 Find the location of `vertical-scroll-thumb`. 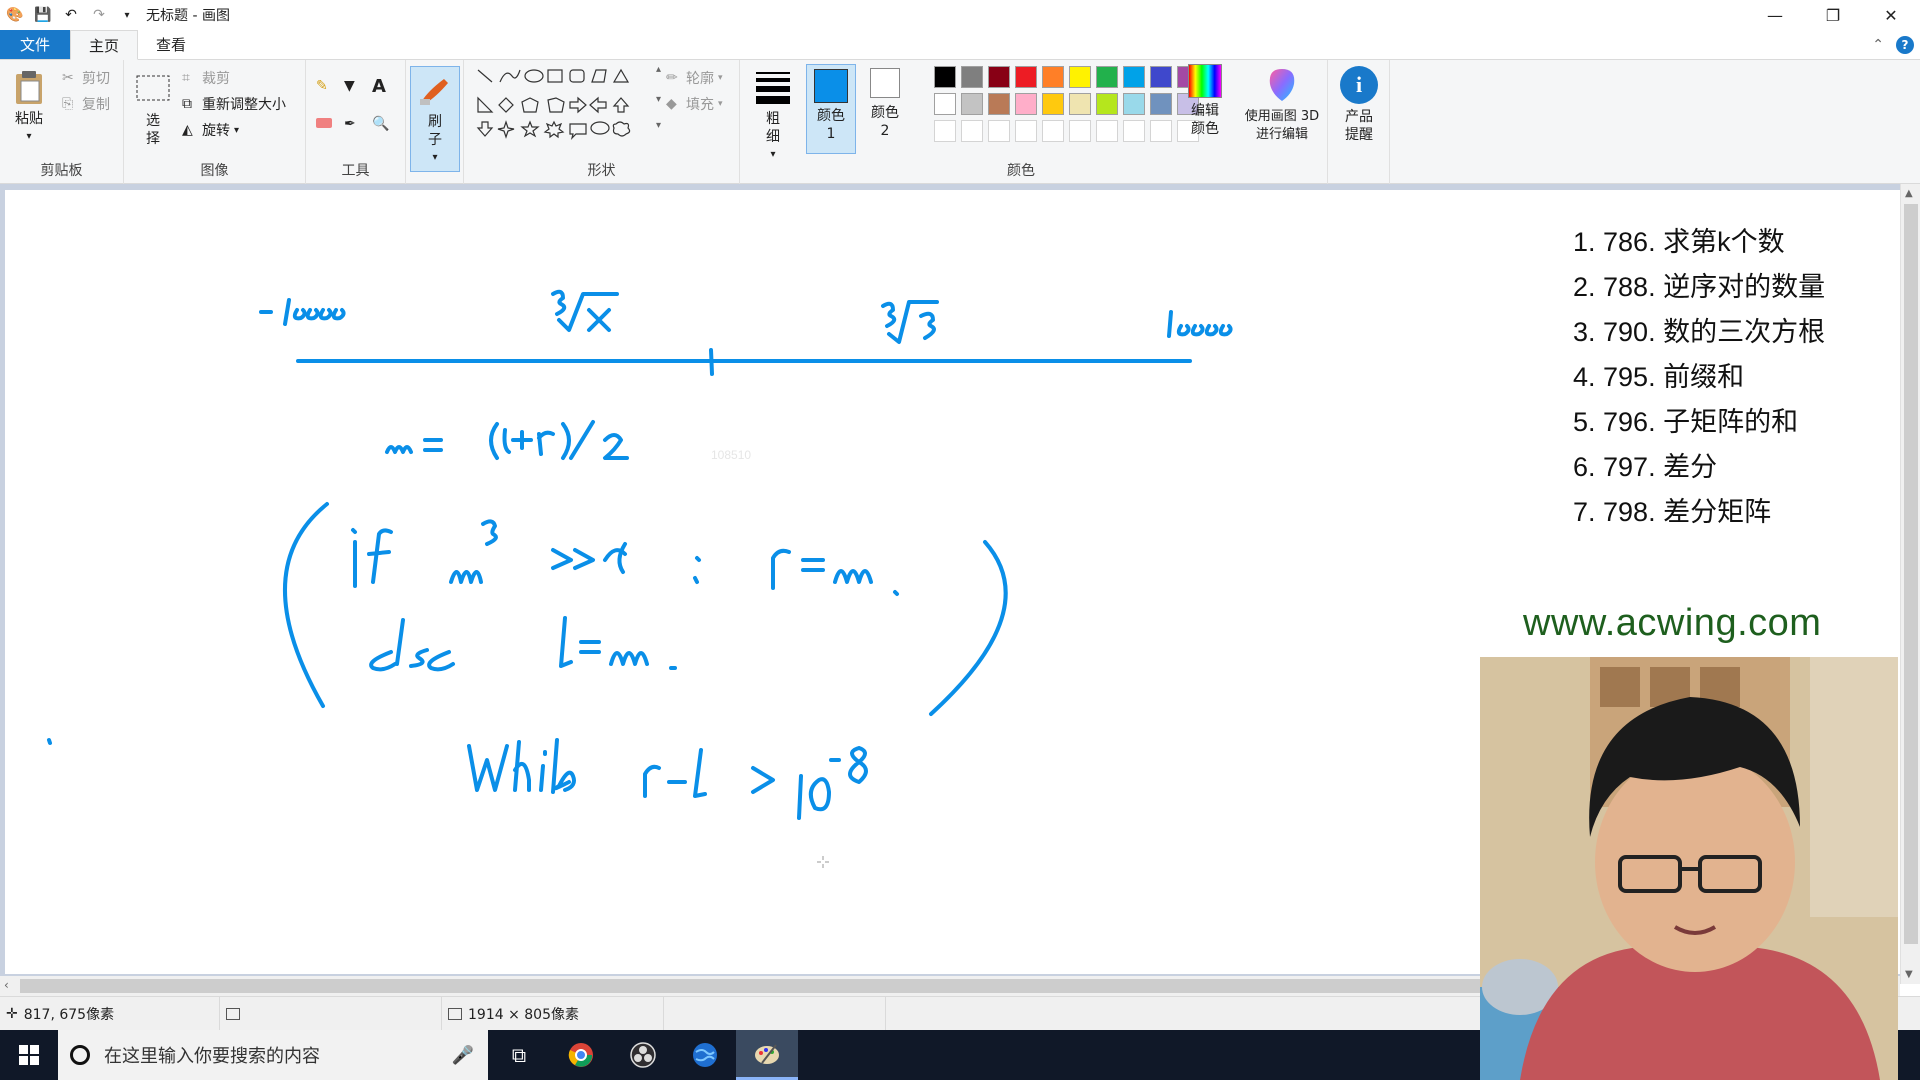

vertical-scroll-thumb is located at coordinates (1911, 574).